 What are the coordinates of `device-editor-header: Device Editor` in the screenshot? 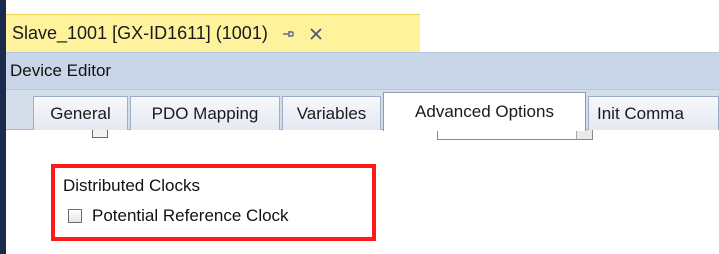 It's located at (362, 71).